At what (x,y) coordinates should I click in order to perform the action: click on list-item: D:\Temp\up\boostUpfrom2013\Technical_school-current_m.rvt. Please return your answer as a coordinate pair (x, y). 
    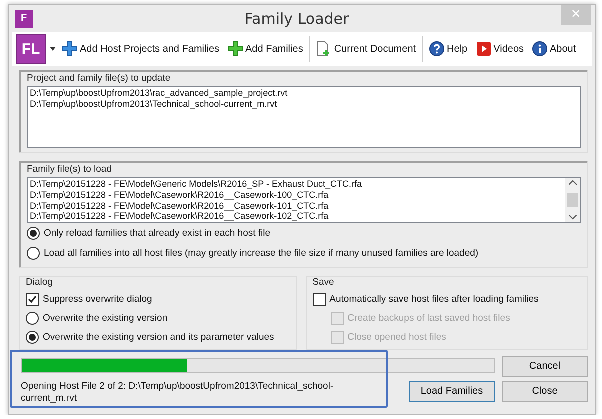
    Looking at the image, I should click on (304, 104).